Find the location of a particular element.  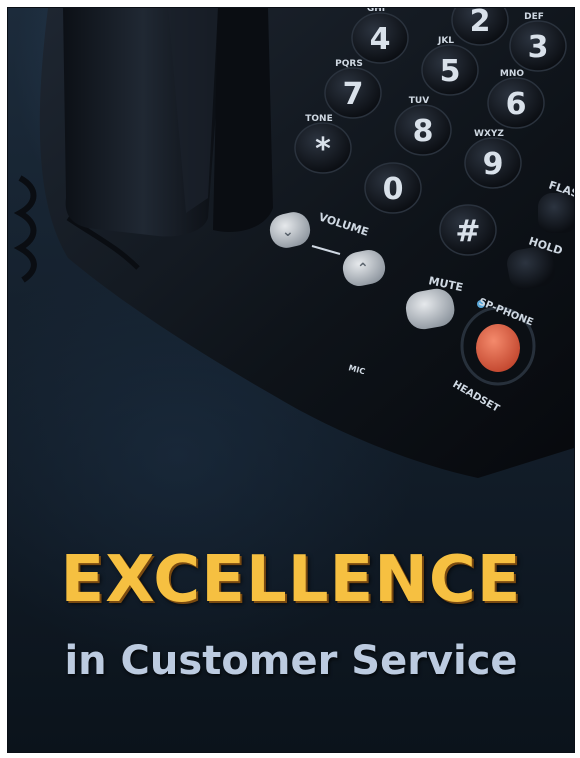

poster-title: EXCELLENCE is located at coordinates (291, 580).